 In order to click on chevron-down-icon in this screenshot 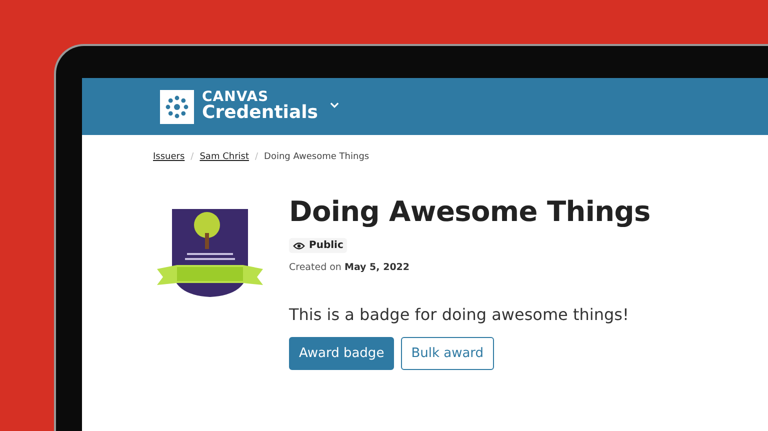, I will do `click(335, 105)`.